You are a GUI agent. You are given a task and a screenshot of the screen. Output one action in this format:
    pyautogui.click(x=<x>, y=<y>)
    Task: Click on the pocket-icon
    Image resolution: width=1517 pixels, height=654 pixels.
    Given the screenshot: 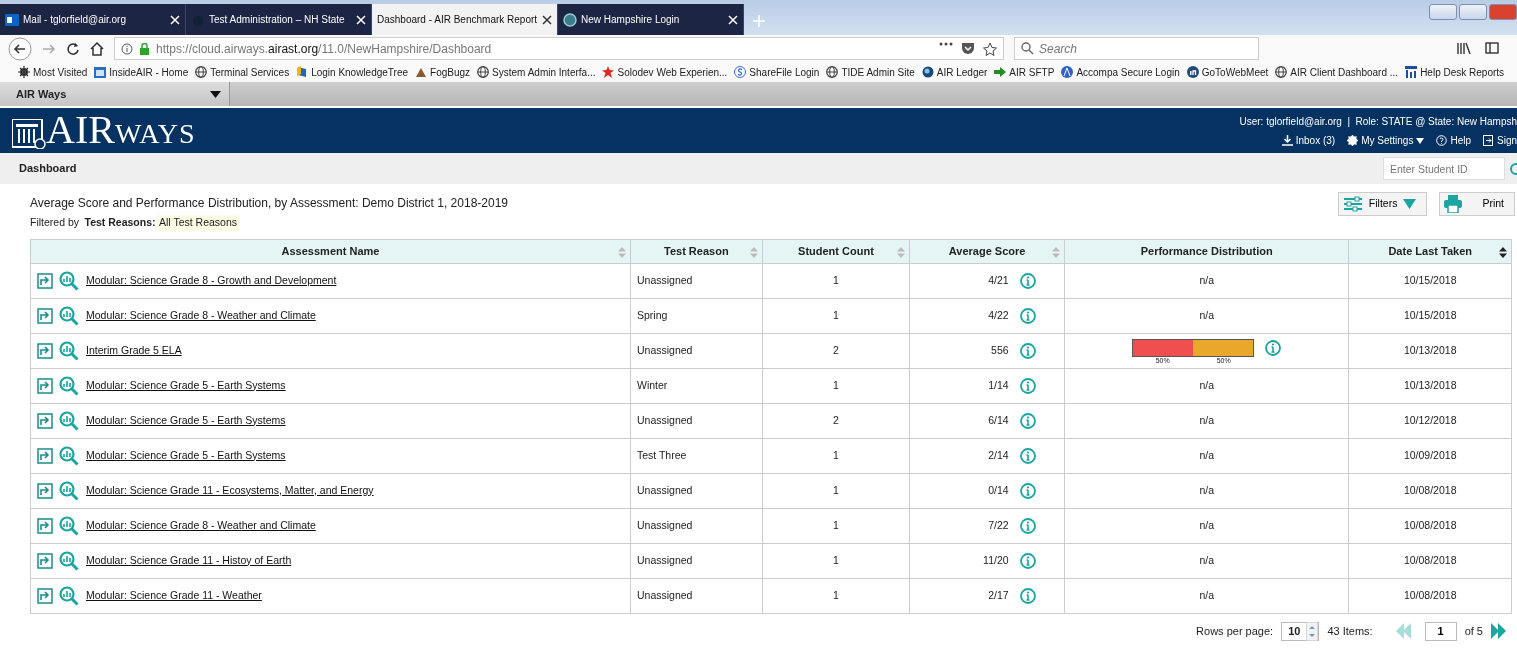 What is the action you would take?
    pyautogui.click(x=968, y=48)
    